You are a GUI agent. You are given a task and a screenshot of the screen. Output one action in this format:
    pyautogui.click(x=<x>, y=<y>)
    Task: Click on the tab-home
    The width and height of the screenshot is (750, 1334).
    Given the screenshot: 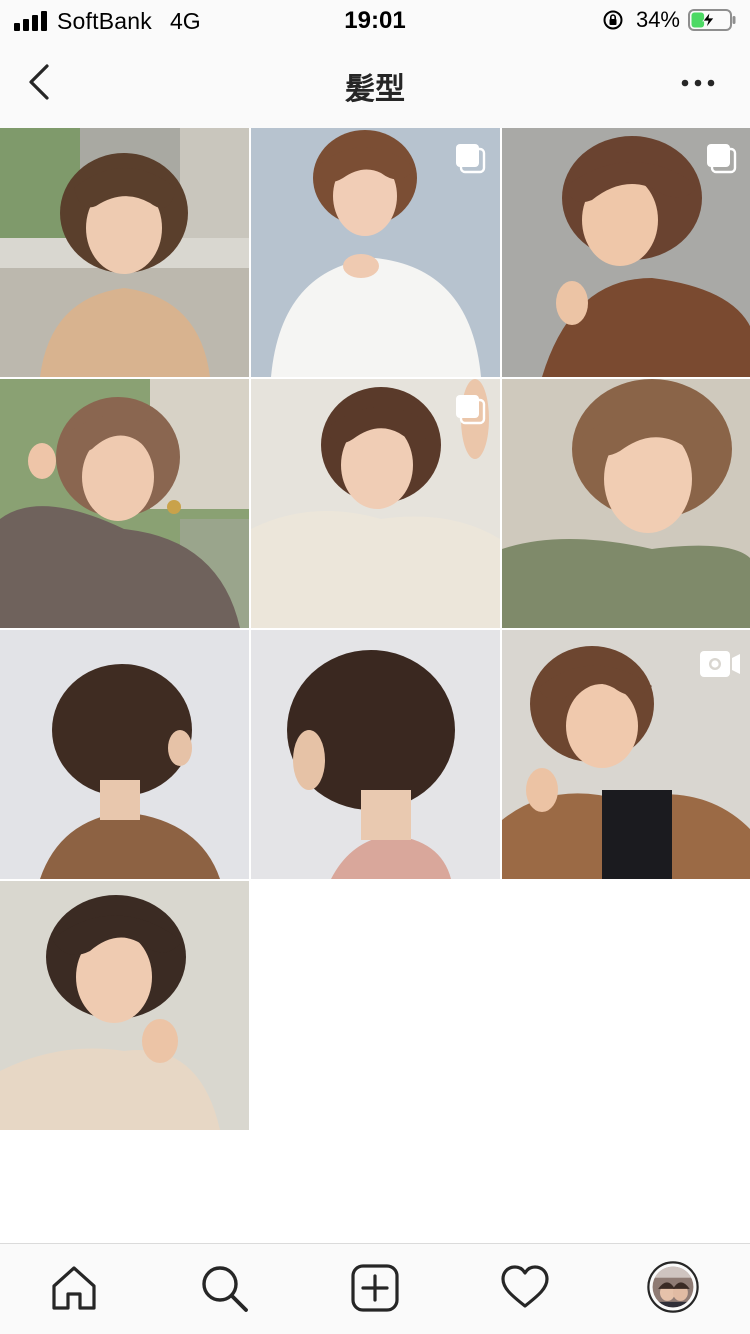 What is the action you would take?
    pyautogui.click(x=74, y=1288)
    